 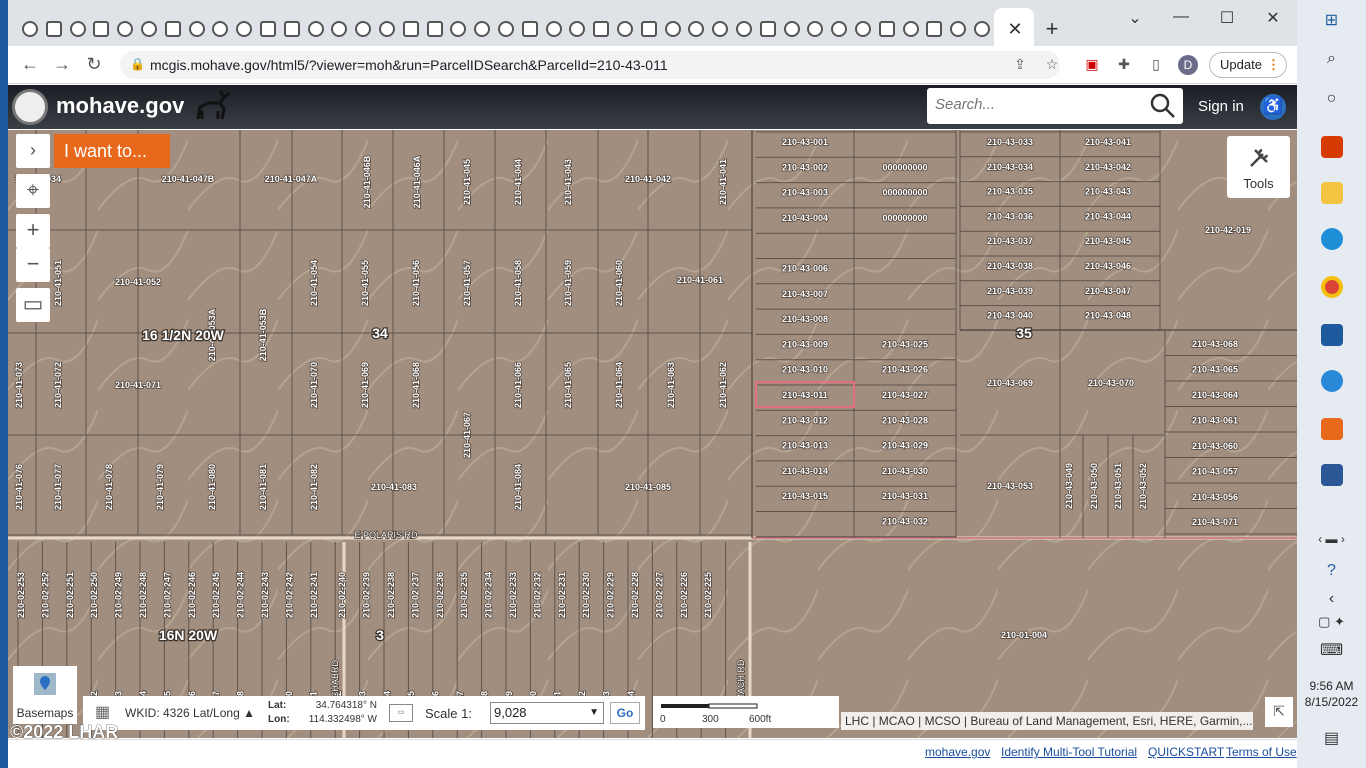 I want to click on parcel-label: 210-41-079, so click(x=160, y=487).